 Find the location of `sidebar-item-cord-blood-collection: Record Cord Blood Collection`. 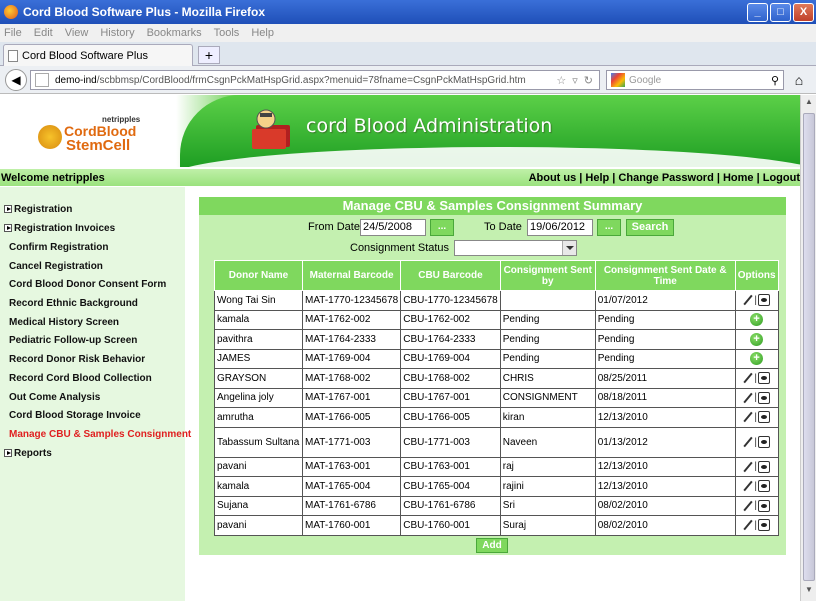

sidebar-item-cord-blood-collection: Record Cord Blood Collection is located at coordinates (80, 378).